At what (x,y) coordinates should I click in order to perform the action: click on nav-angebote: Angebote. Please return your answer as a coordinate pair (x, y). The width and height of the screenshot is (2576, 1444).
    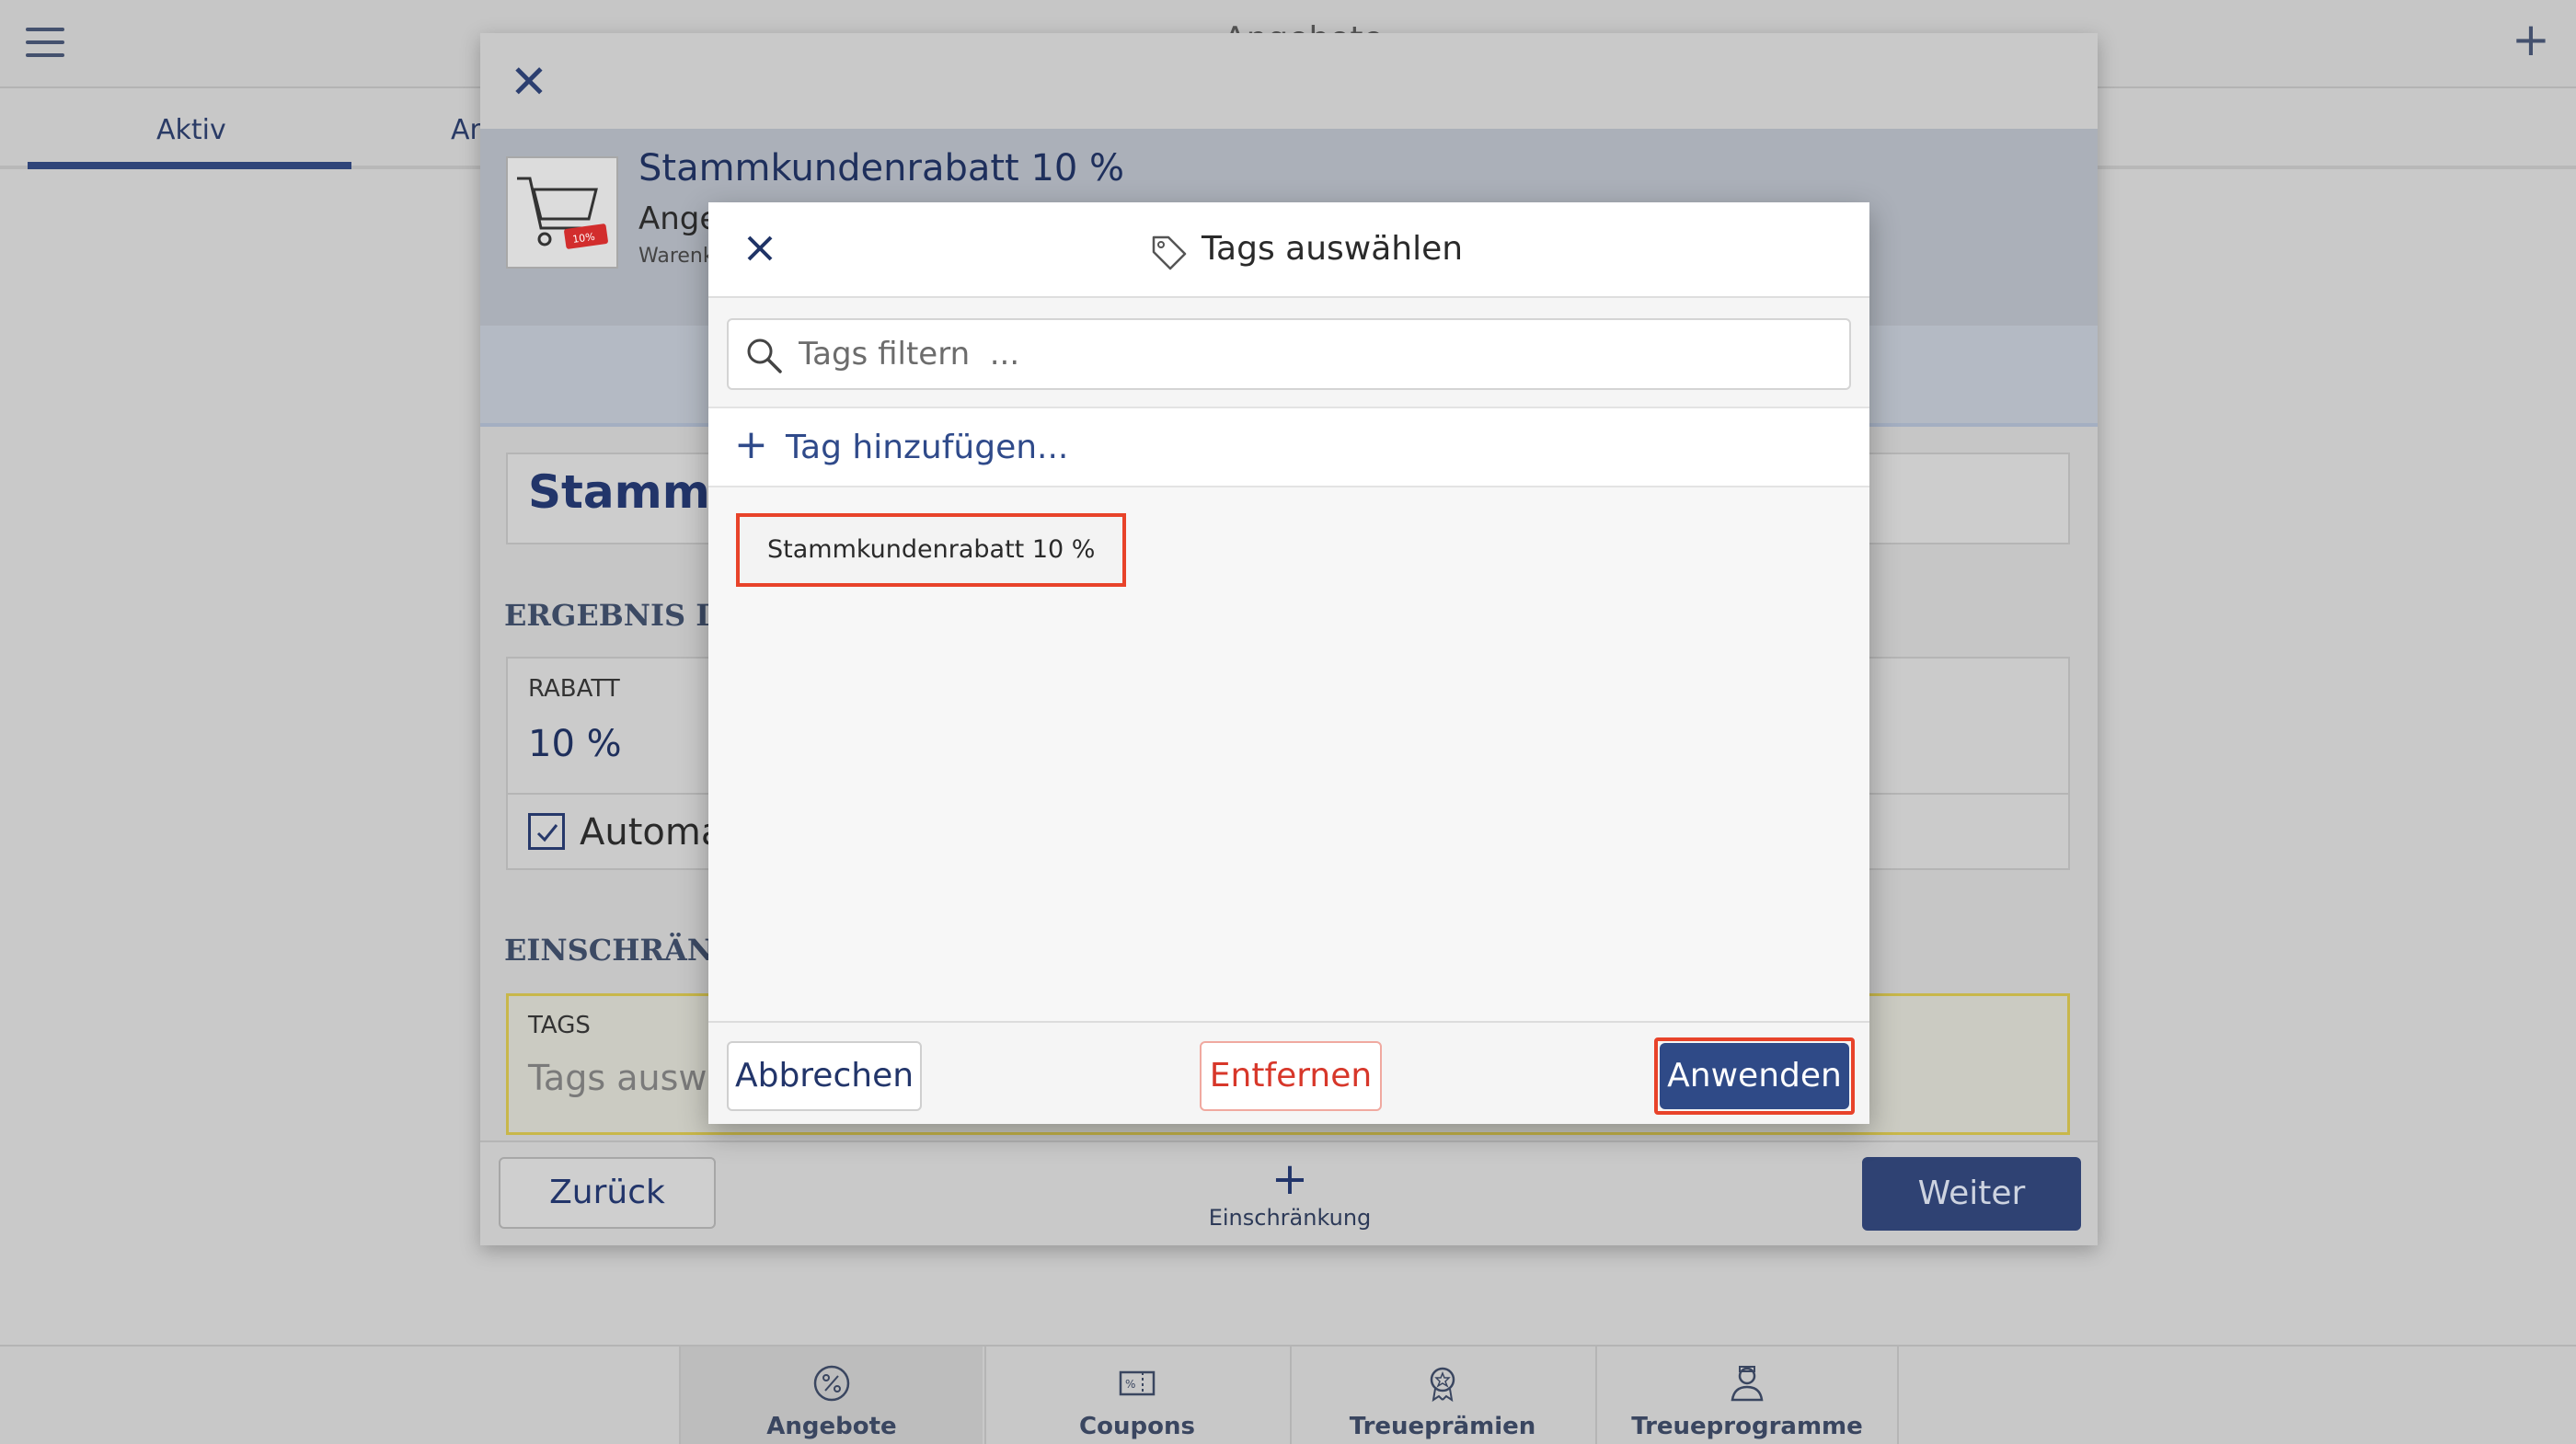
    Looking at the image, I should click on (831, 1395).